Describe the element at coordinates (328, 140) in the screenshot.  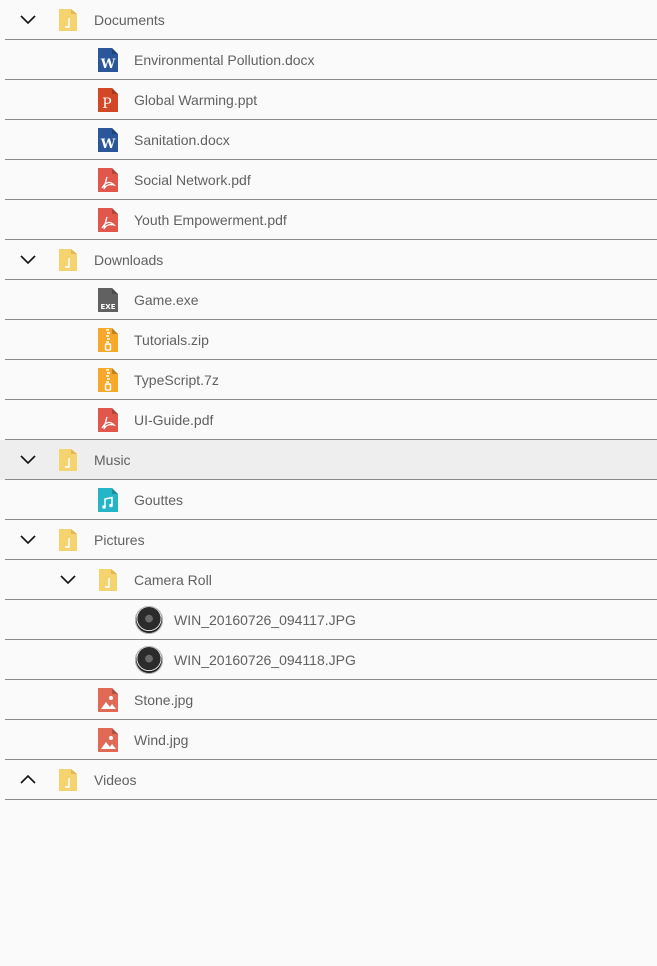
I see `file-row-sanitation-docx: W Sanitation.docx` at that location.